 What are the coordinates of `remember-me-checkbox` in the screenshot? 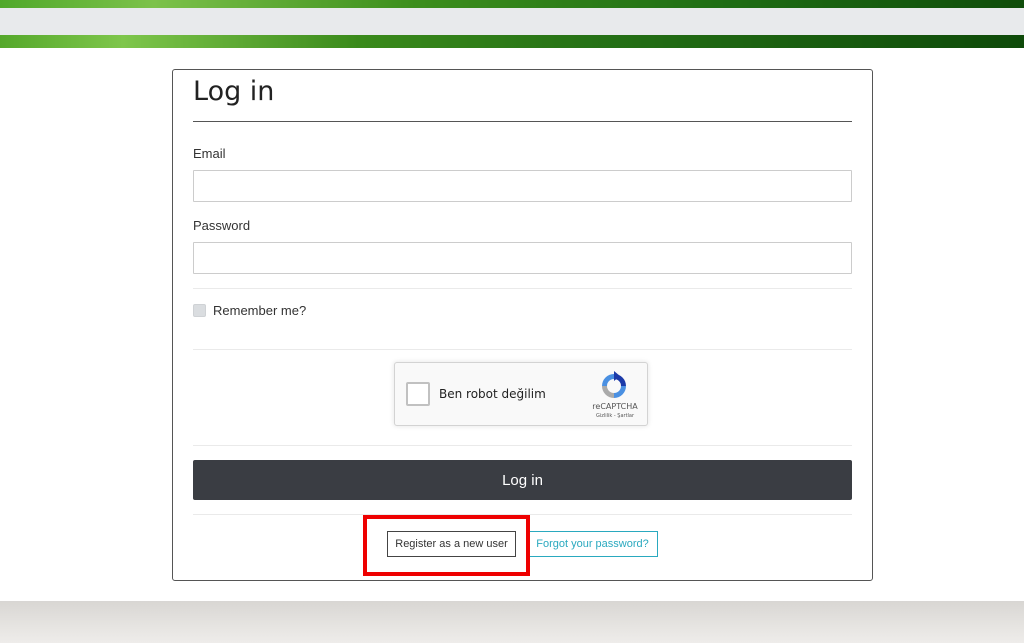 It's located at (199, 310).